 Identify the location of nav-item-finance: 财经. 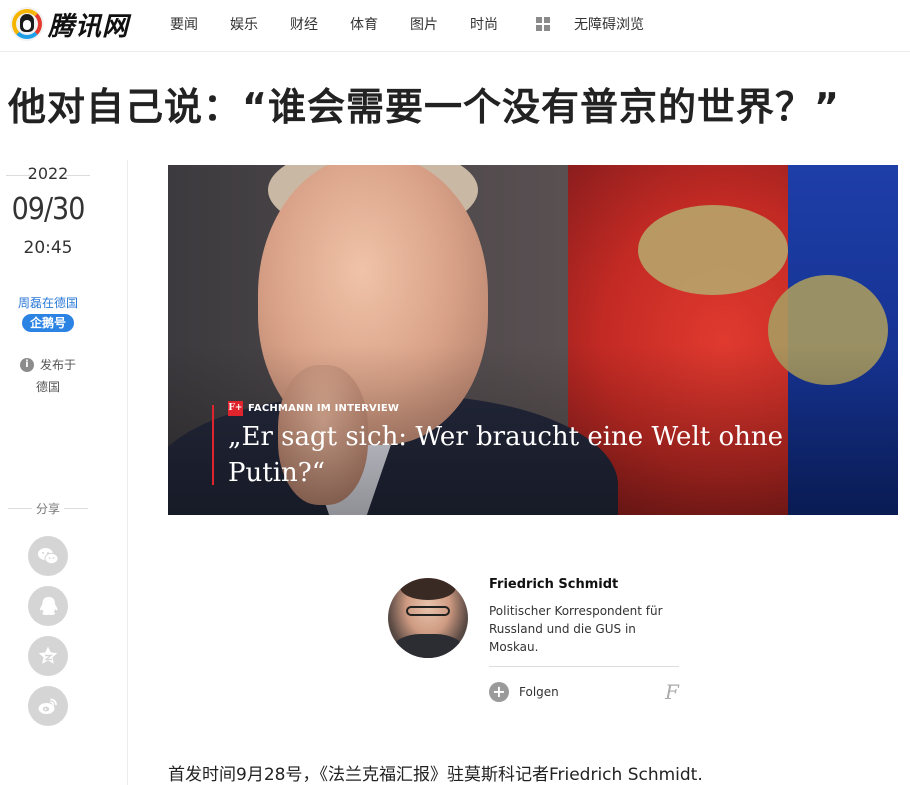
(304, 24).